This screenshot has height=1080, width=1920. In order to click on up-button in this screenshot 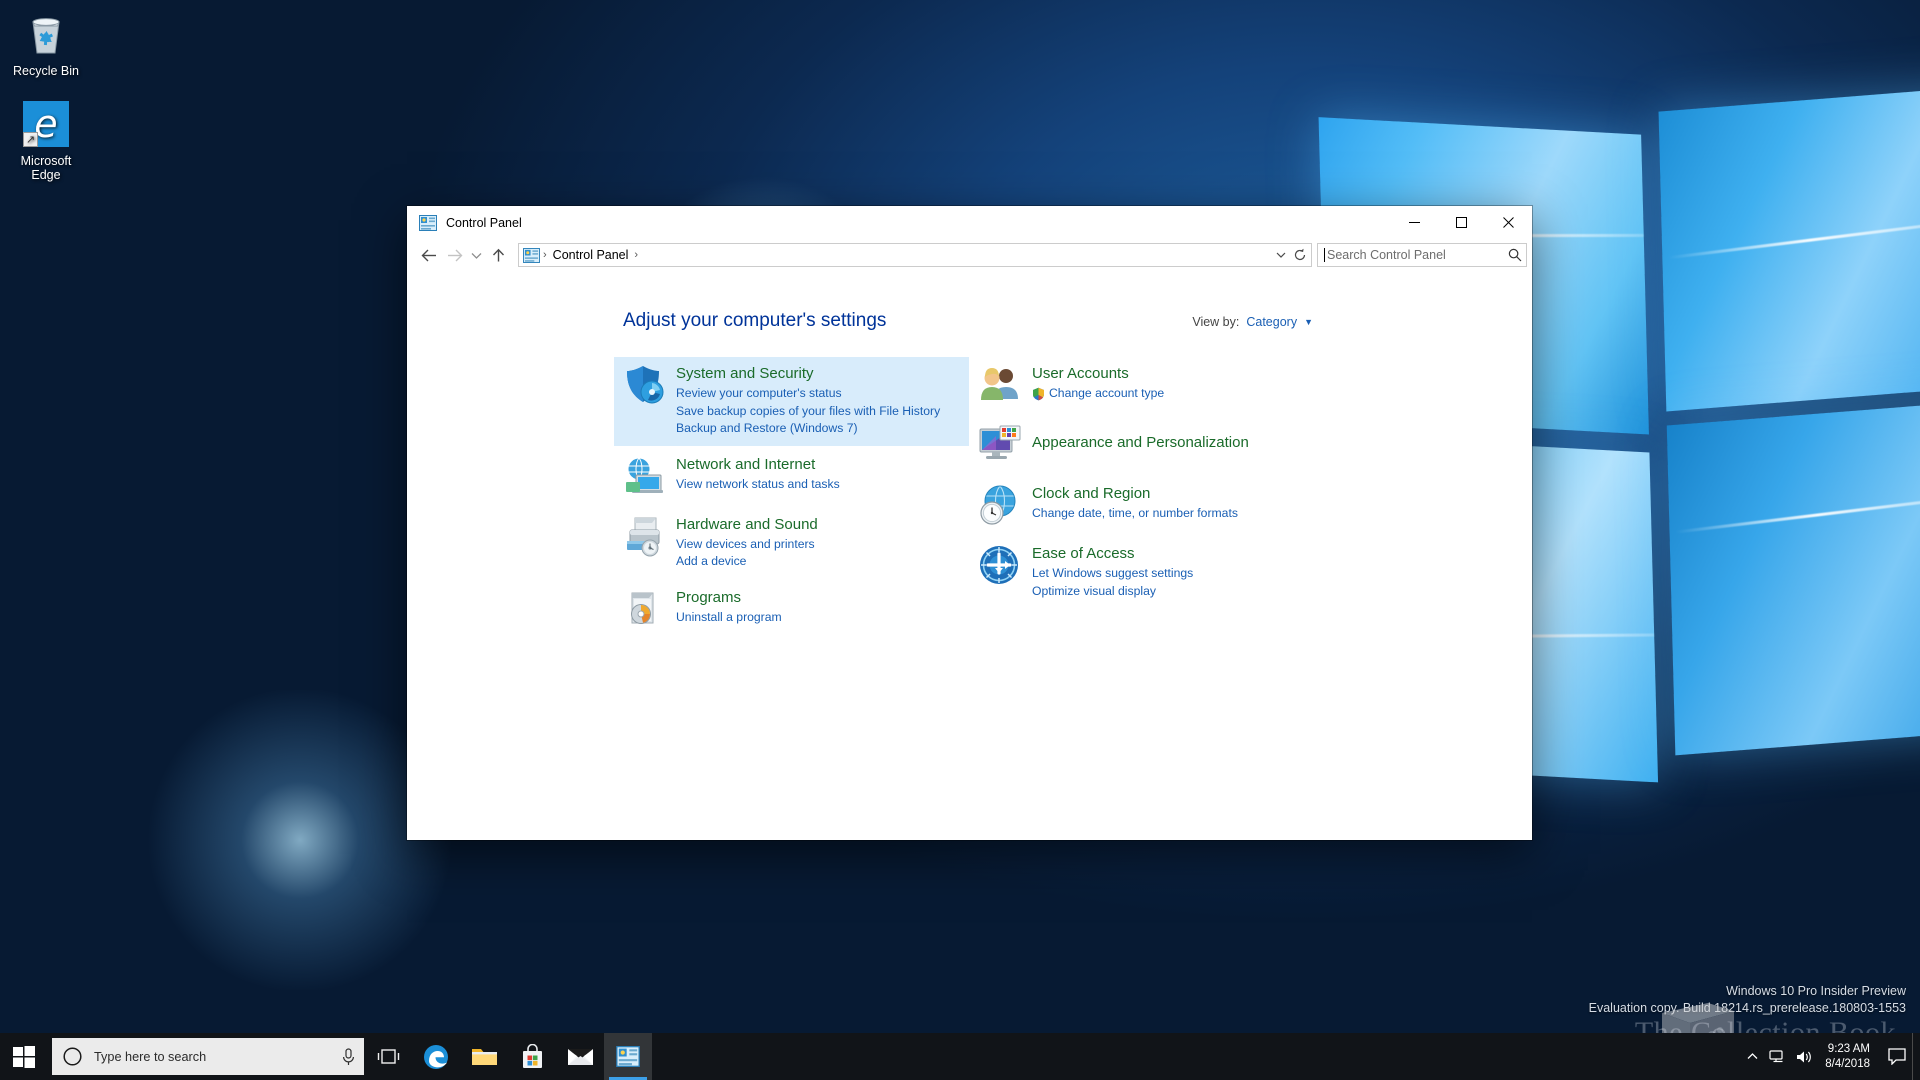, I will do `click(498, 255)`.